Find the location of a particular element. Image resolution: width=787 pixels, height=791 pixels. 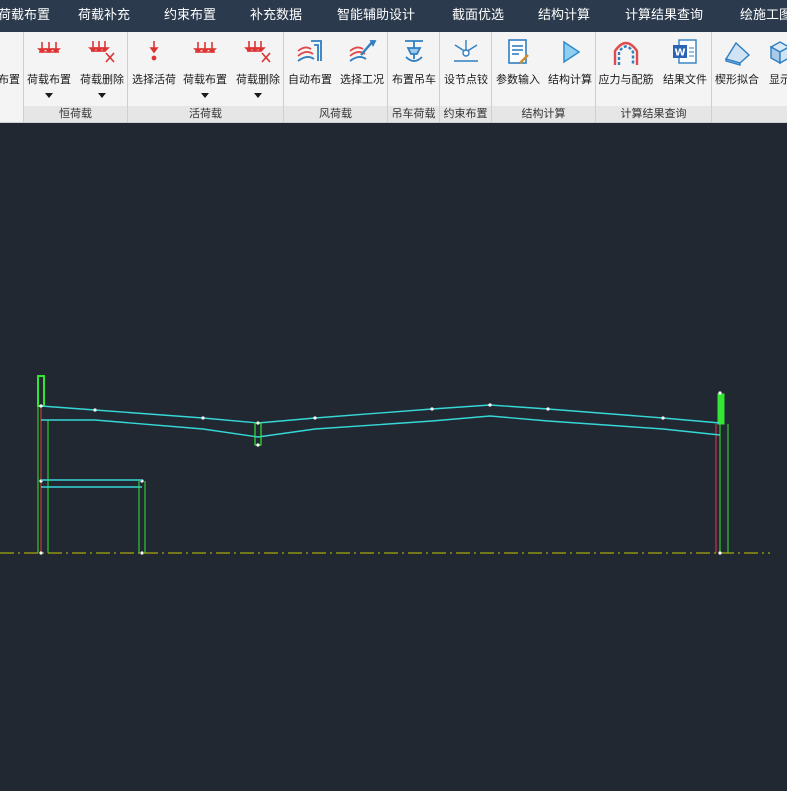

document-edit-icon is located at coordinates (518, 52).